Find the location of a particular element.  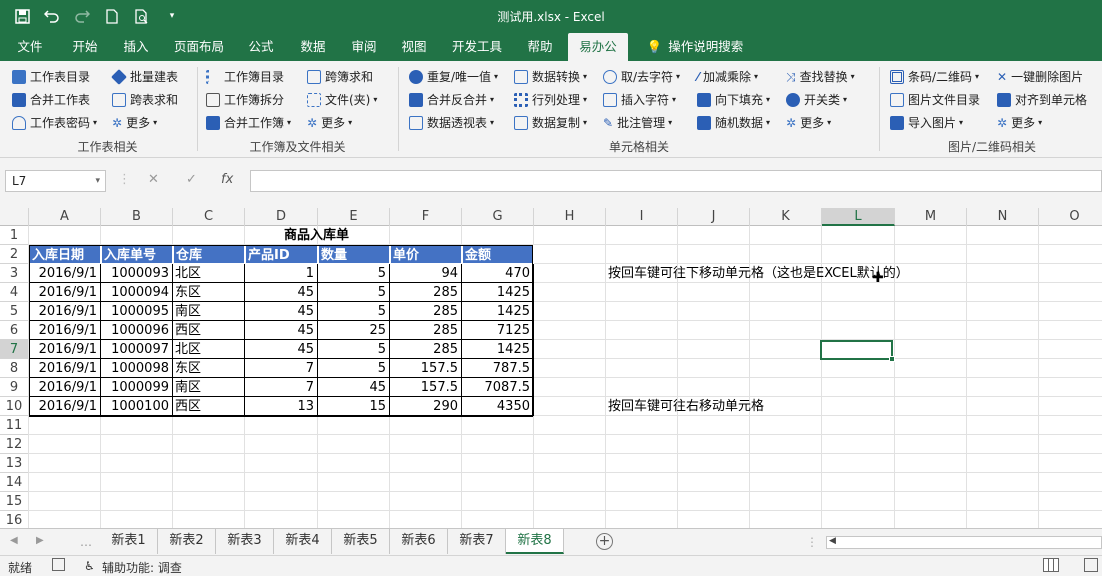

tab-home: 开始 is located at coordinates (85, 47).